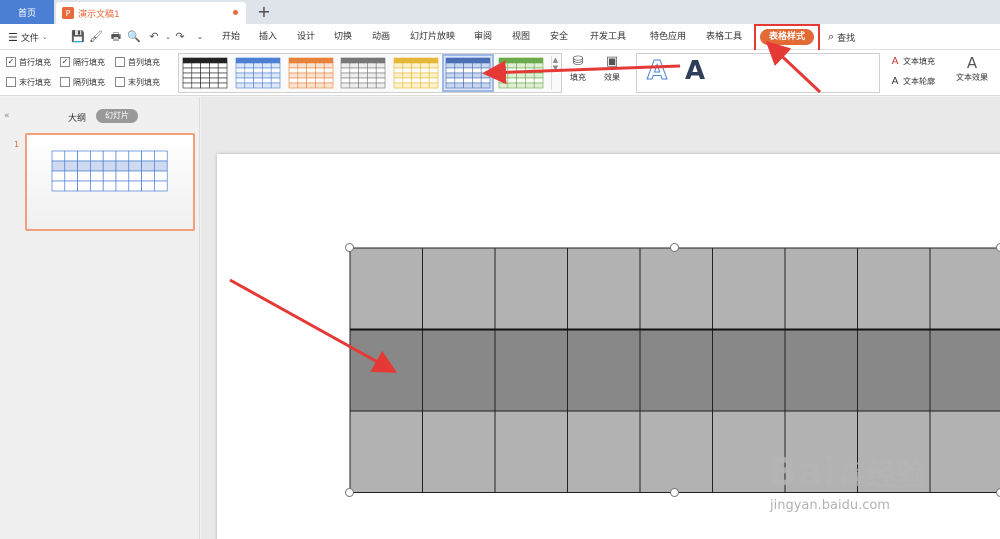 The height and width of the screenshot is (539, 1000). I want to click on customize-toolbar-icon: ⌄, so click(200, 37).